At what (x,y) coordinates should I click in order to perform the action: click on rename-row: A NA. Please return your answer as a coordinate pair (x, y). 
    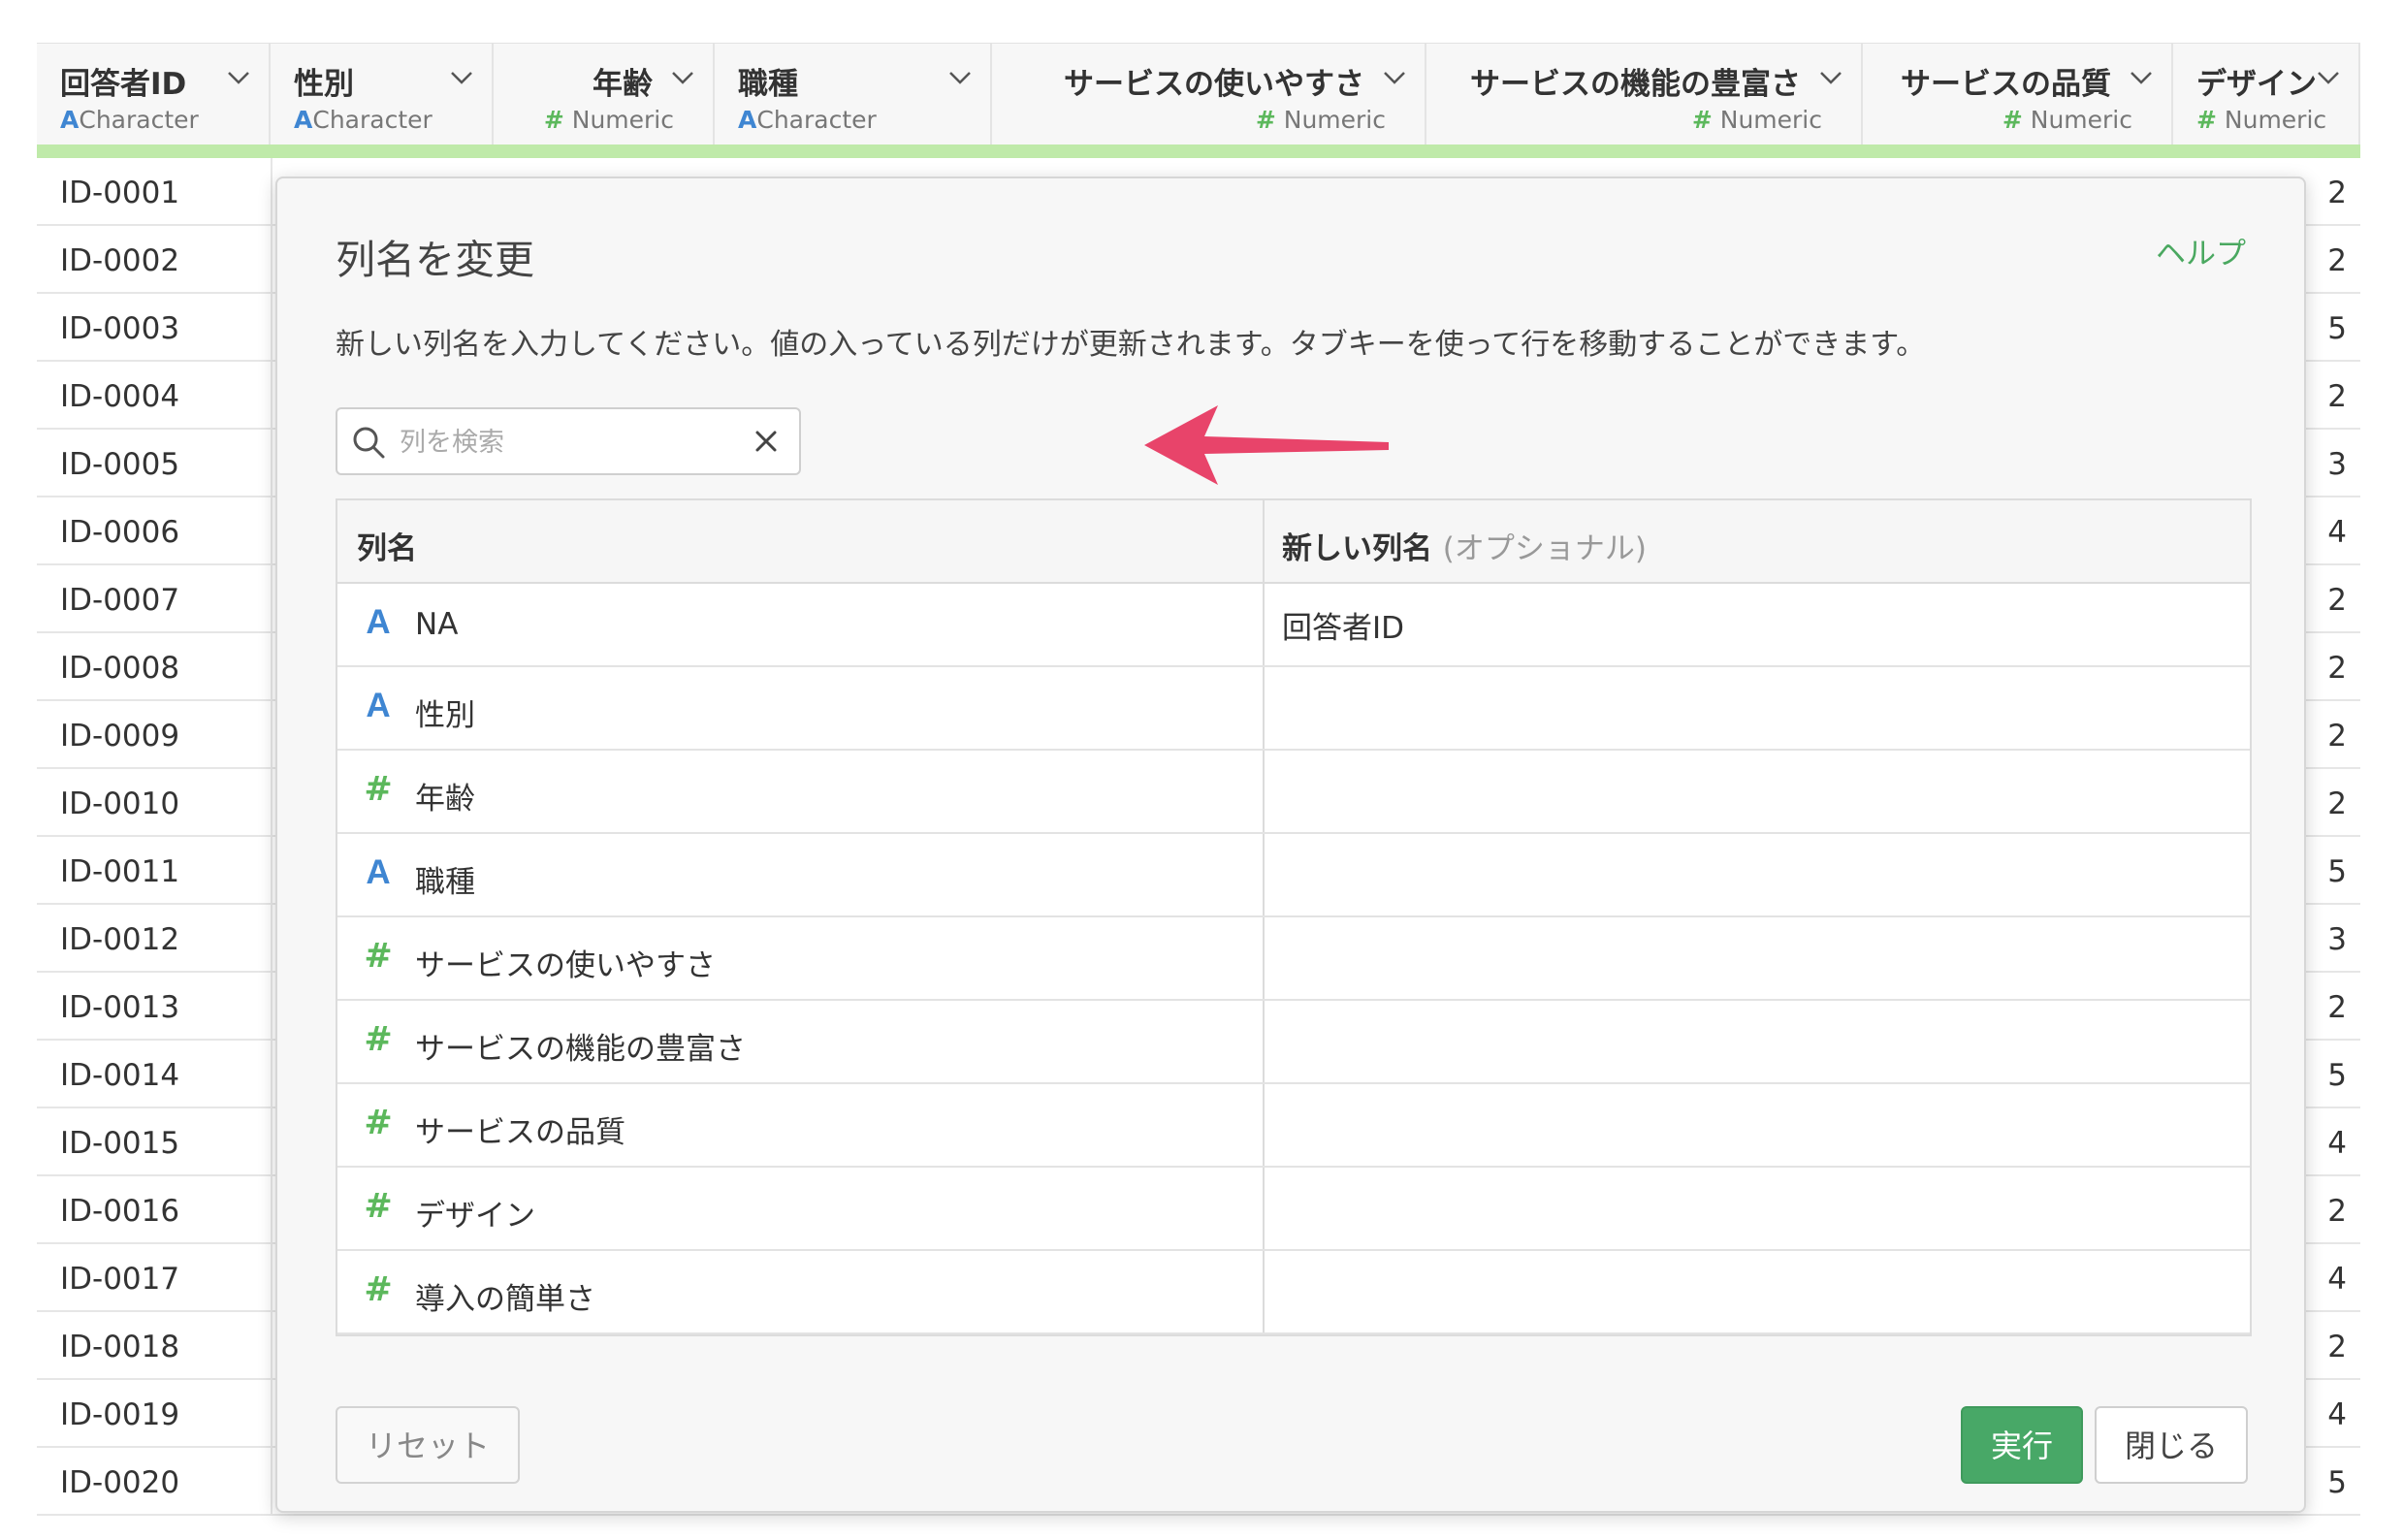
    Looking at the image, I should click on (1293, 626).